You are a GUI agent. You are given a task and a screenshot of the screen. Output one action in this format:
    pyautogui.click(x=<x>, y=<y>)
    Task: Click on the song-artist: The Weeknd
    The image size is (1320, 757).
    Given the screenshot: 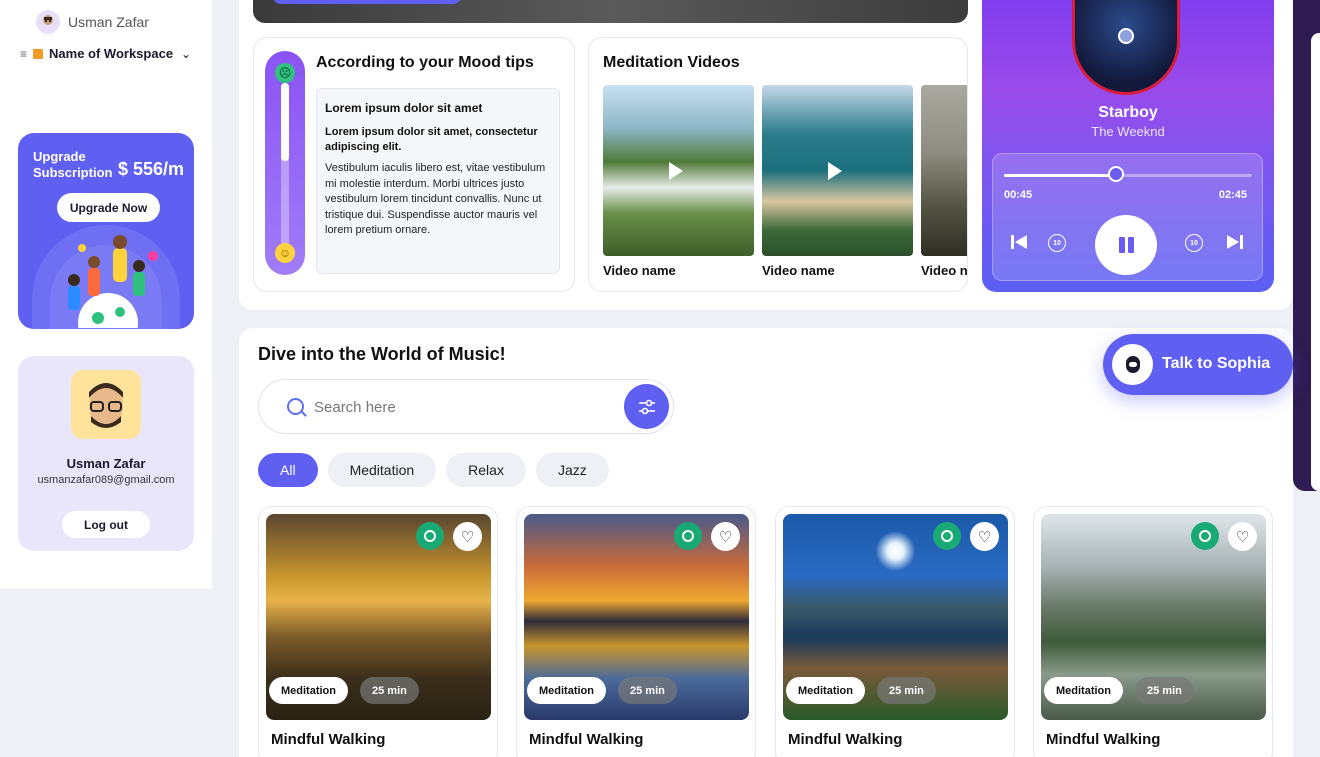 What is the action you would take?
    pyautogui.click(x=1128, y=131)
    